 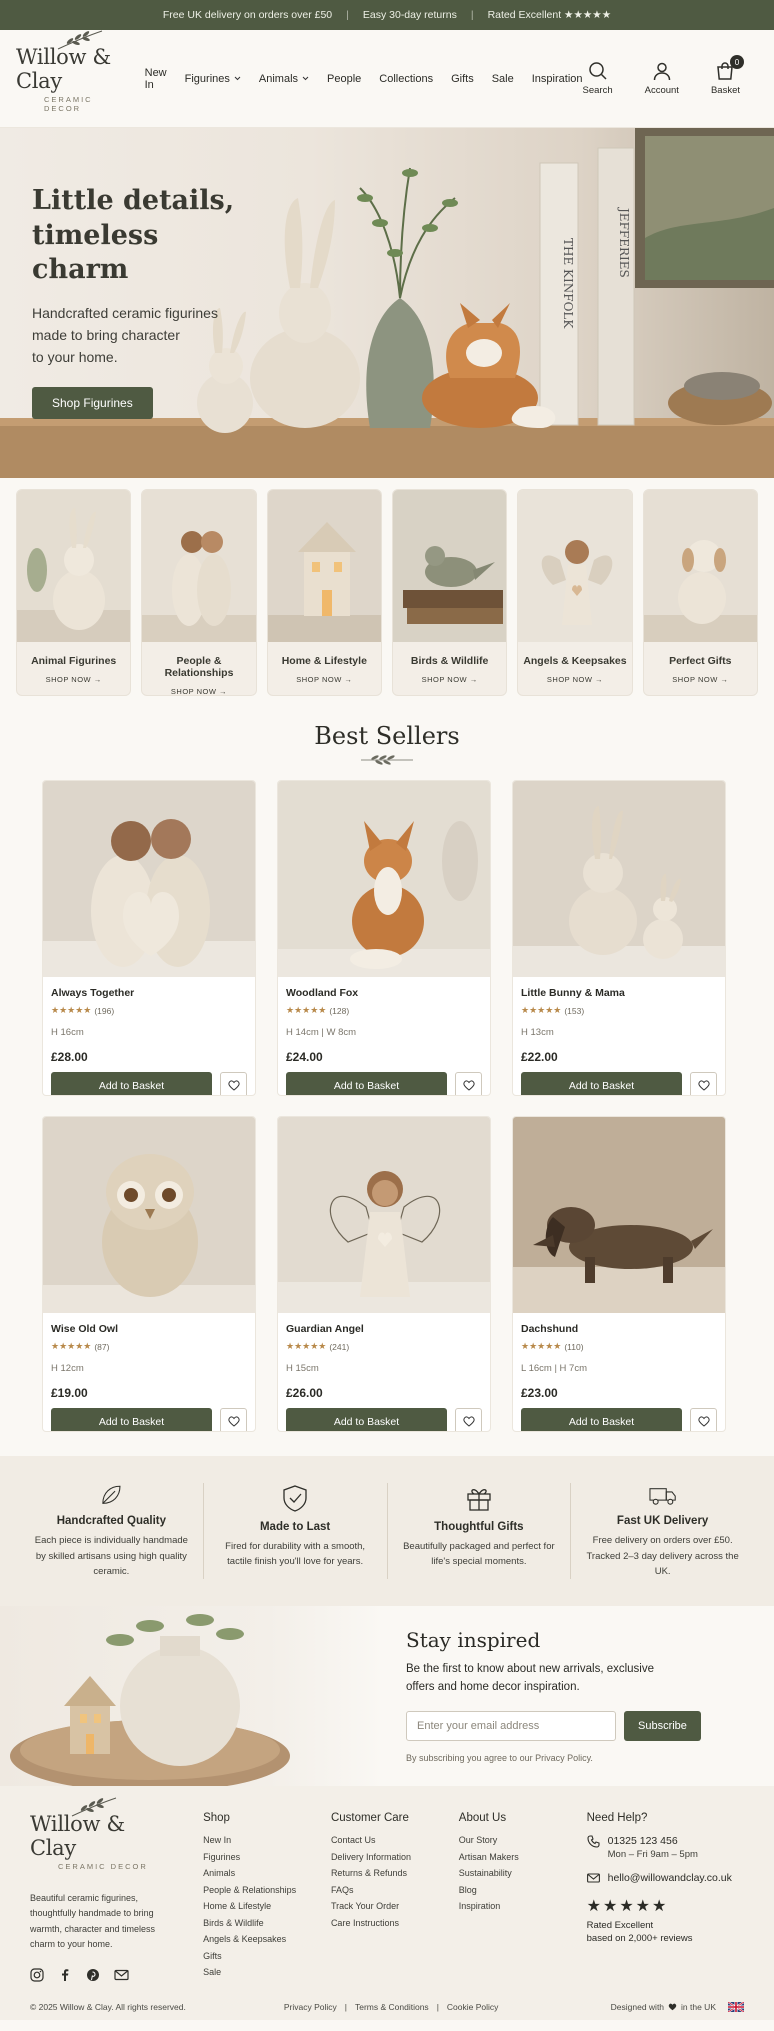 I want to click on footer-link: Animals, so click(x=267, y=1873).